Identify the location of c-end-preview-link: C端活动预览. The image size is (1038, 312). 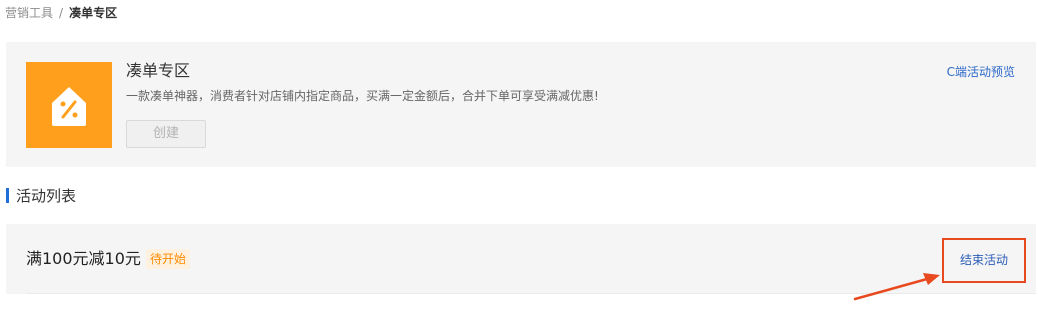
(981, 72).